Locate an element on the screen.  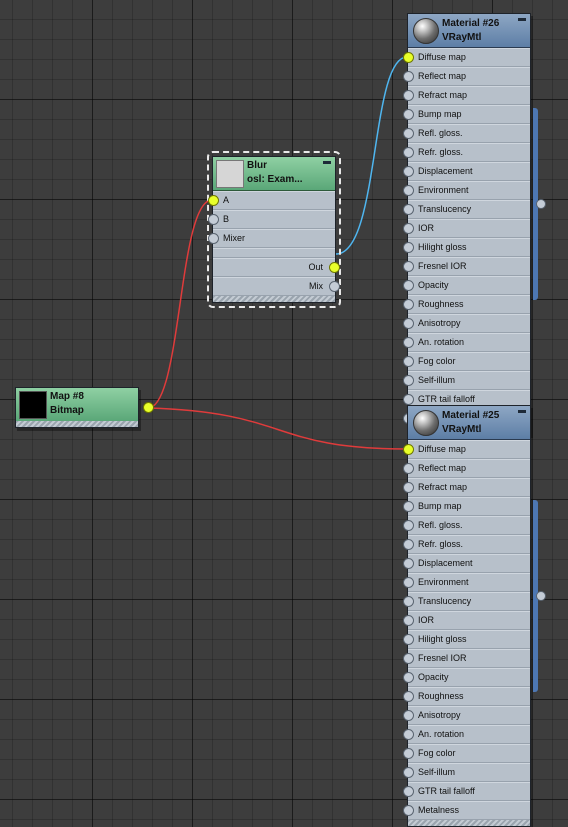
wire-bitmap-to-blur-a is located at coordinates (180, 304).